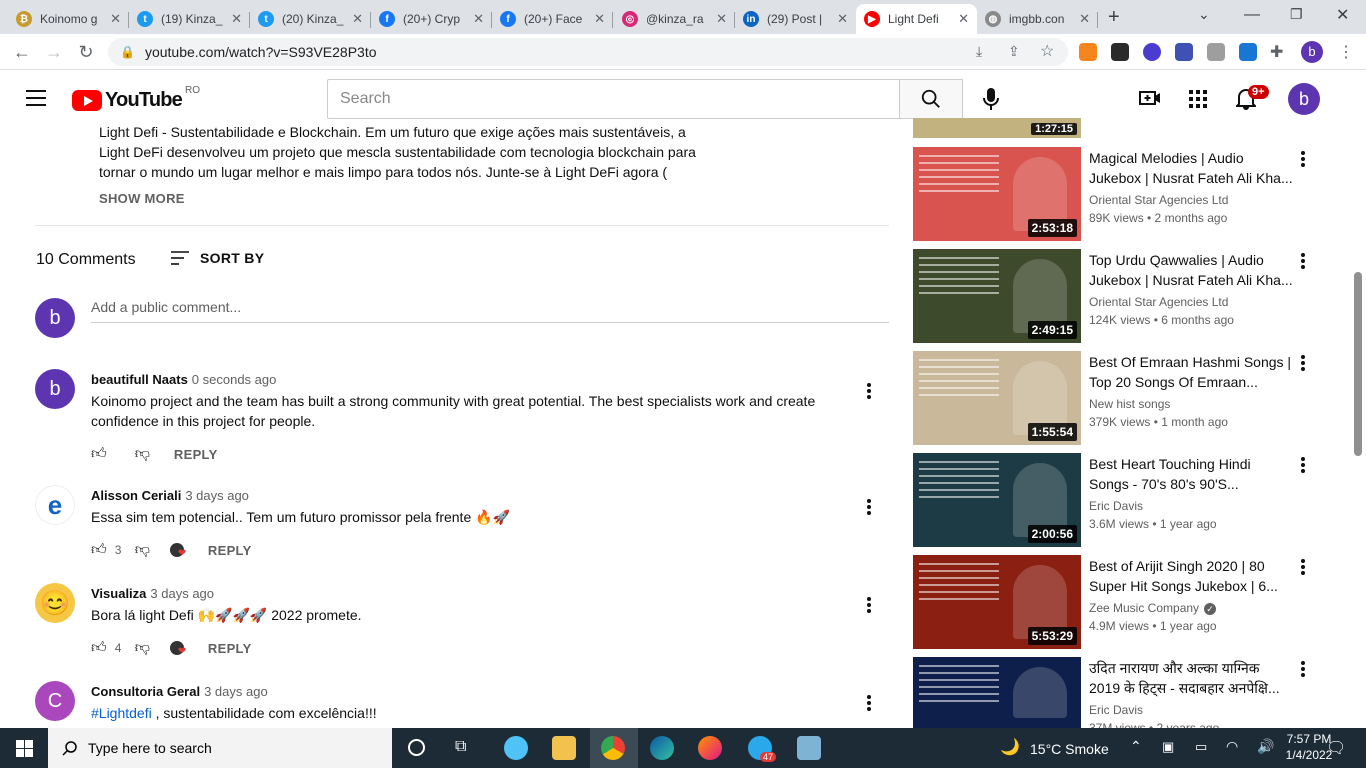 Image resolution: width=1366 pixels, height=768 pixels. I want to click on file-explorer-icon, so click(564, 748).